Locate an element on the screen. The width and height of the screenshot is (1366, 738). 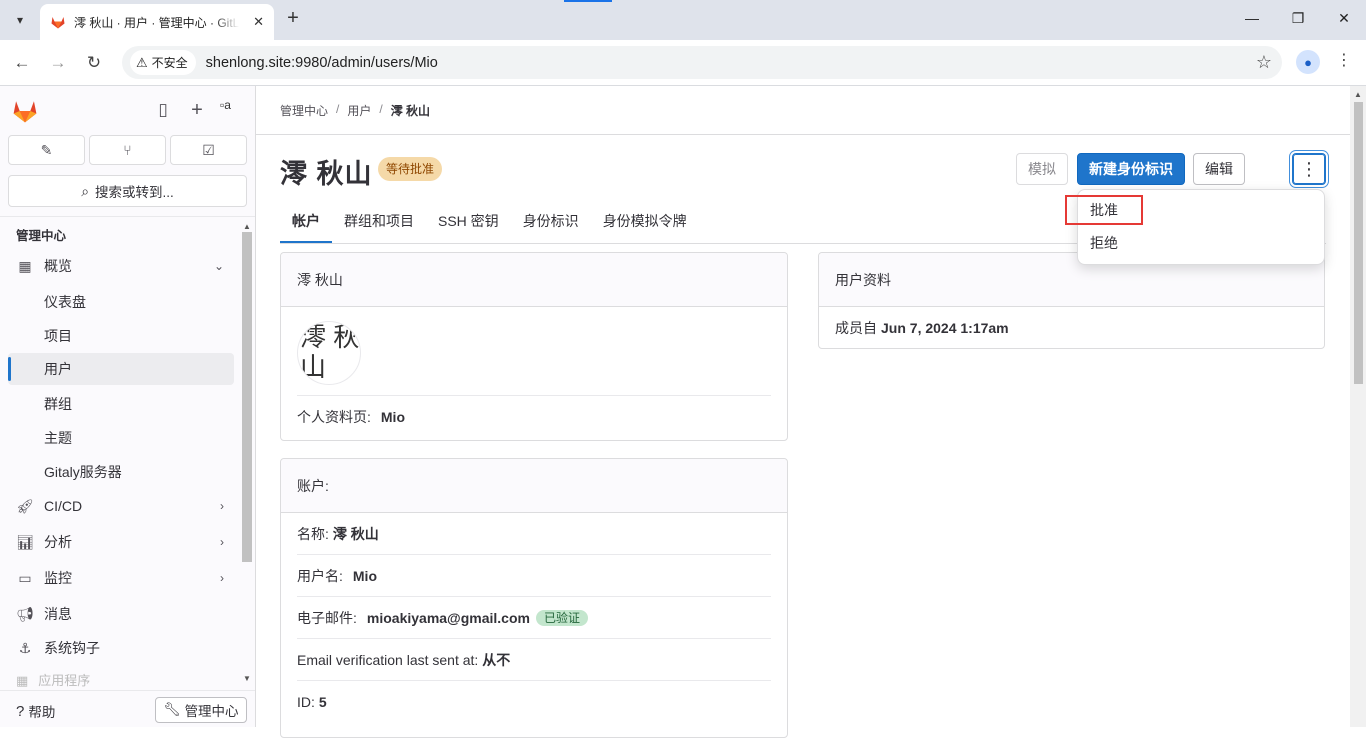
page-title: 澪 秋山 is located at coordinates (326, 174).